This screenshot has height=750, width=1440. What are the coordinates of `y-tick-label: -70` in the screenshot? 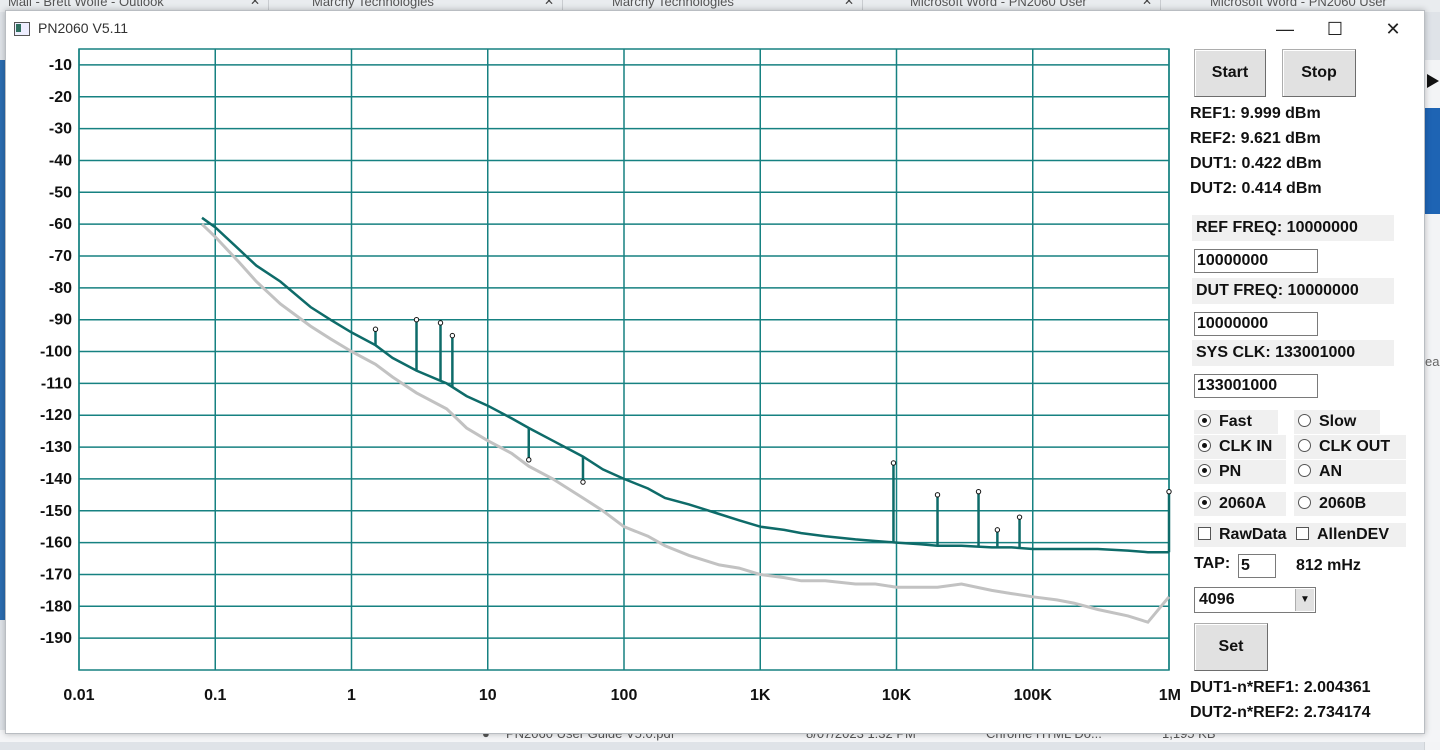 It's located at (60, 256).